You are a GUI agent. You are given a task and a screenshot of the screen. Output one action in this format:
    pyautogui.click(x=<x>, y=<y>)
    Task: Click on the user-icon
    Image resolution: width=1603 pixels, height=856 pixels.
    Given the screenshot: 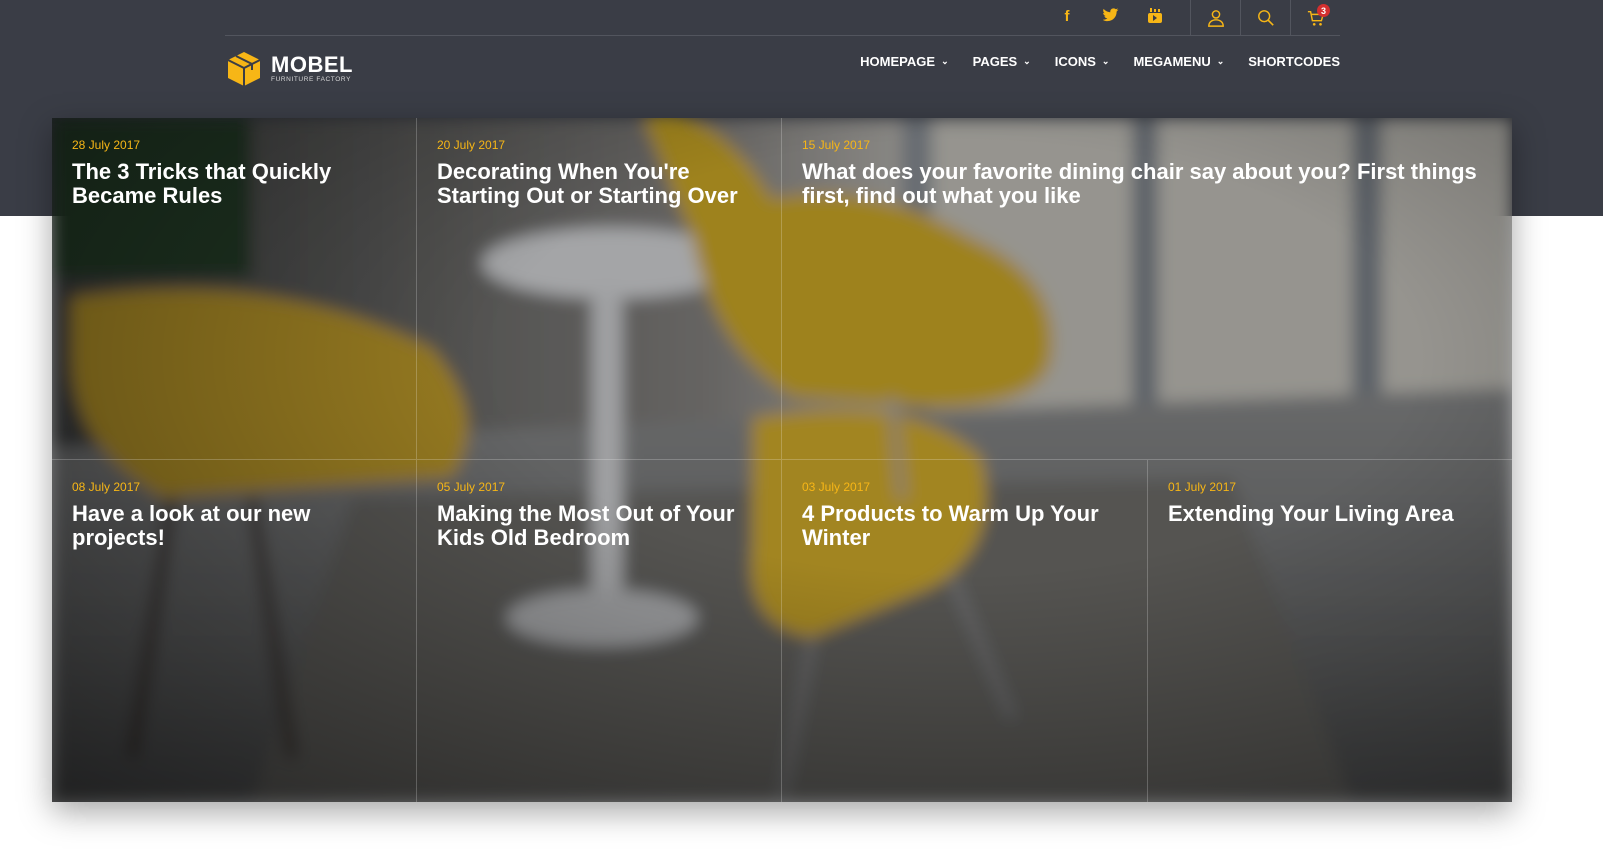 What is the action you would take?
    pyautogui.click(x=1215, y=18)
    